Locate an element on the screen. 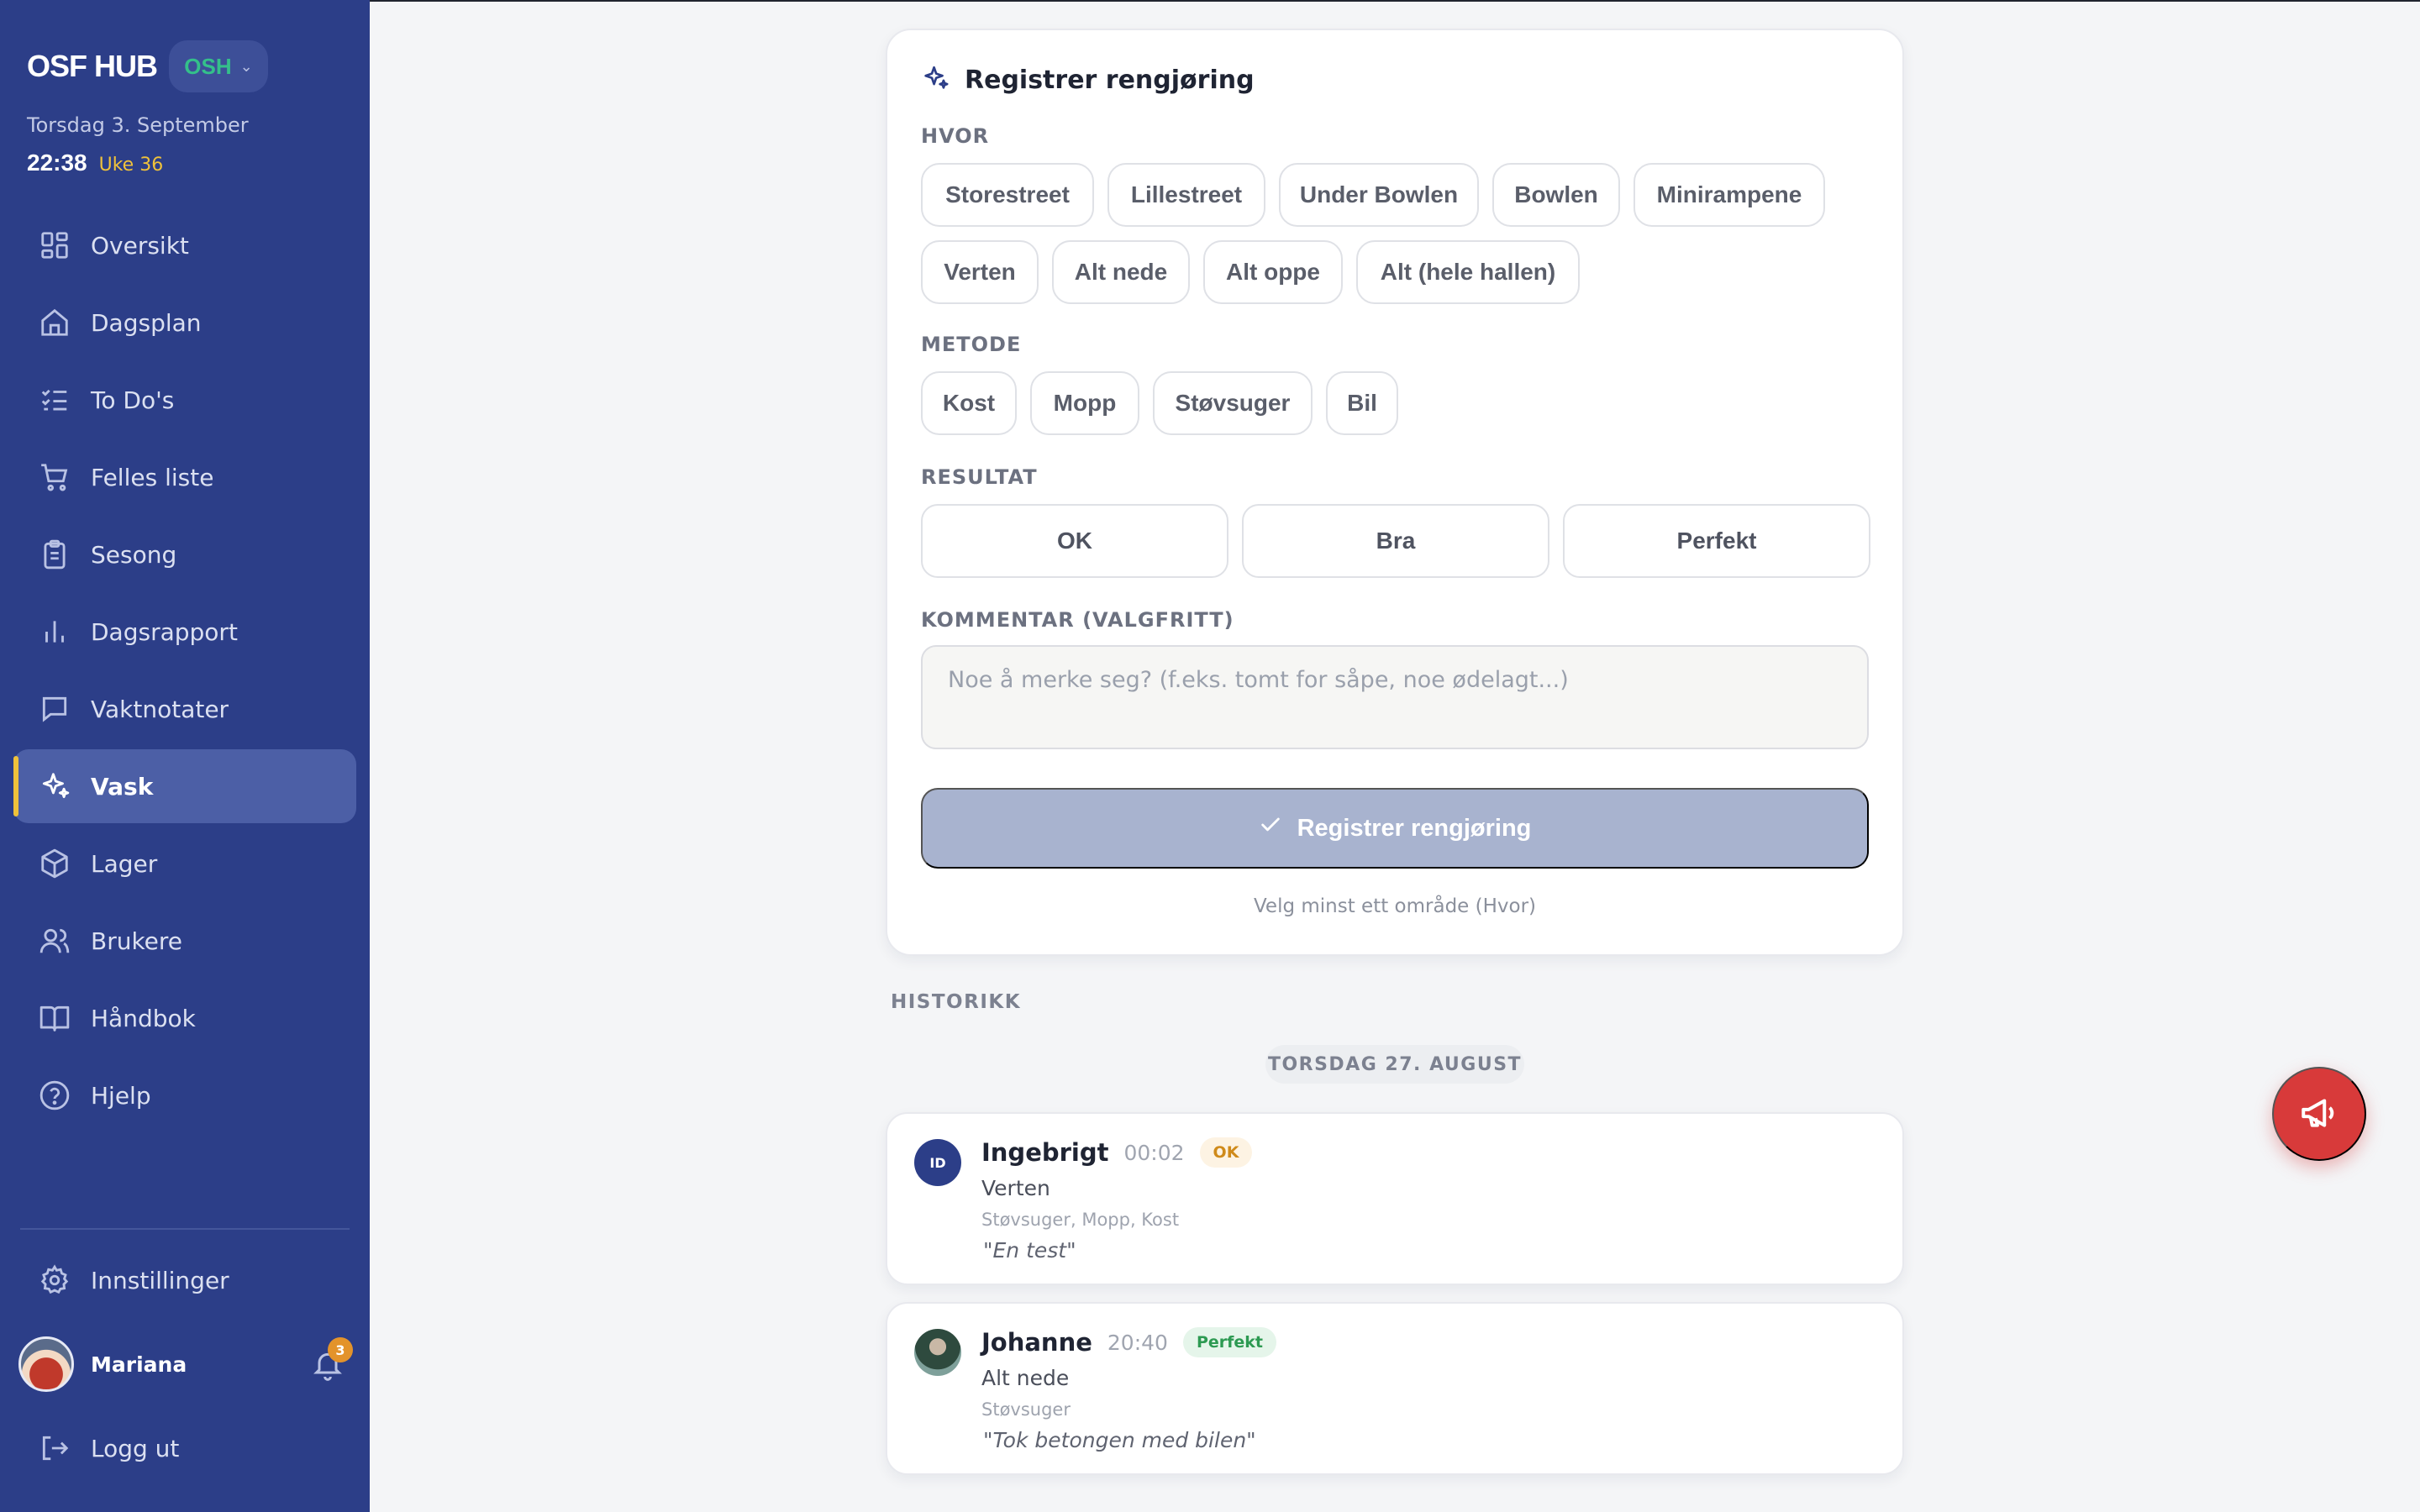 This screenshot has height=1512, width=2420. sidebar-item-dagsplan: Dagsplan is located at coordinates (184, 323).